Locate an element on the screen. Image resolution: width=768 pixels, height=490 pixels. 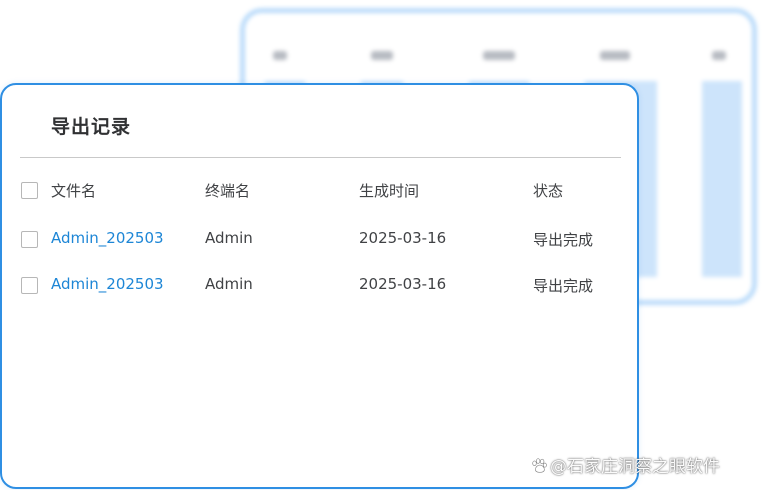
paw-icon is located at coordinates (539, 465).